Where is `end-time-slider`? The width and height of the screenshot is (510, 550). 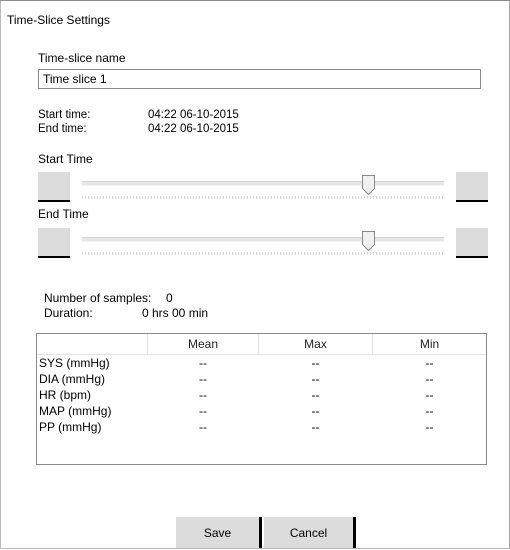 end-time-slider is located at coordinates (263, 243).